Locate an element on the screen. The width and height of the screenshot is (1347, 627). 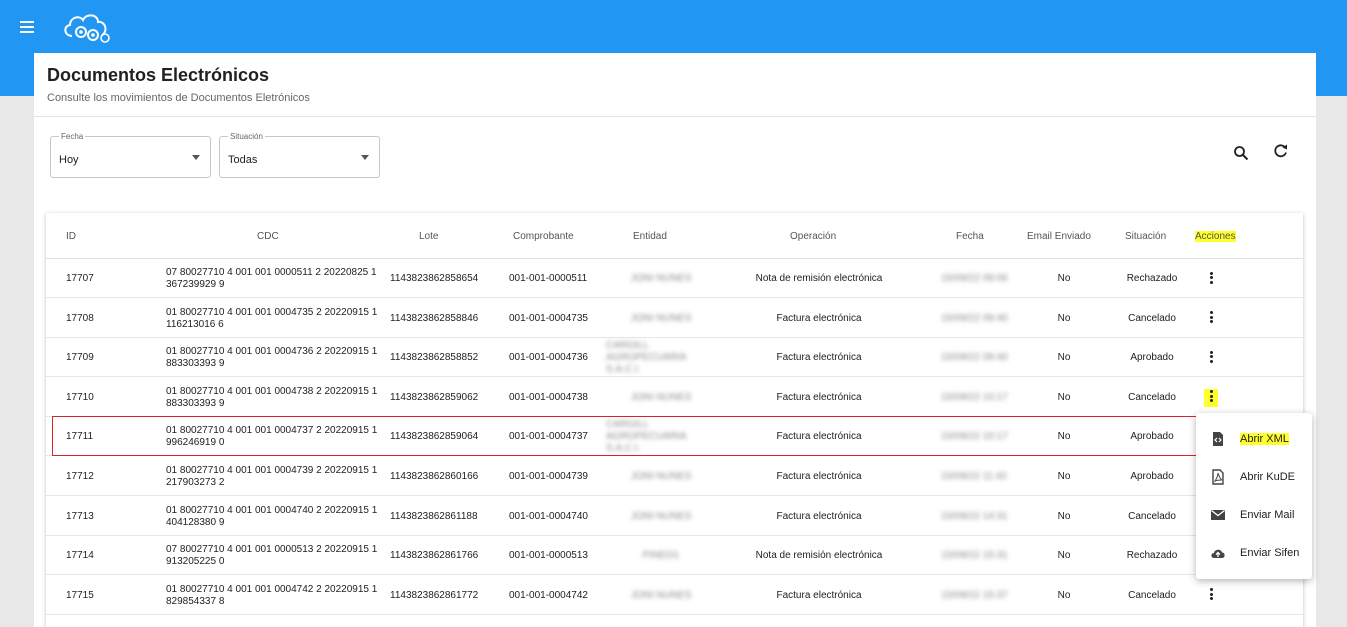
cell-lote: 1143823862861772 is located at coordinates (434, 595).